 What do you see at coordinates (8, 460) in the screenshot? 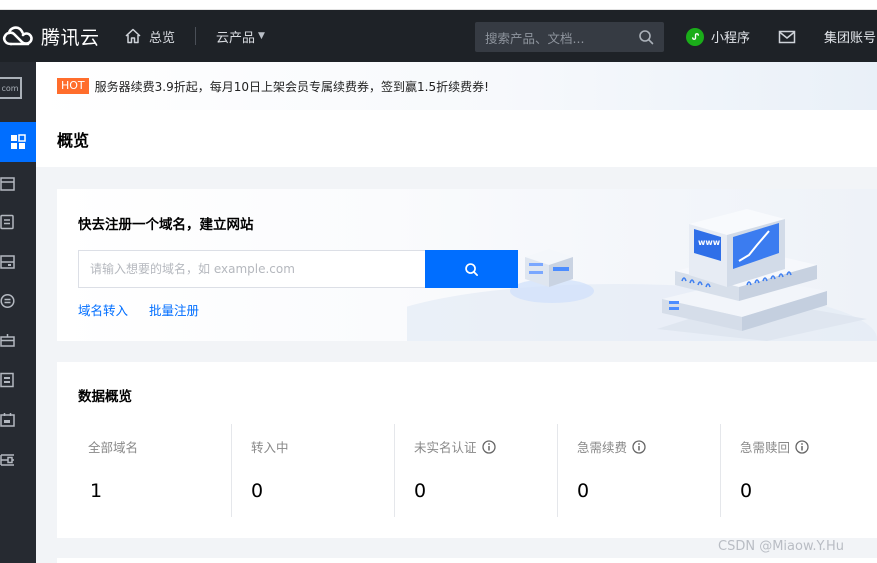
I see `settings-list-icon` at bounding box center [8, 460].